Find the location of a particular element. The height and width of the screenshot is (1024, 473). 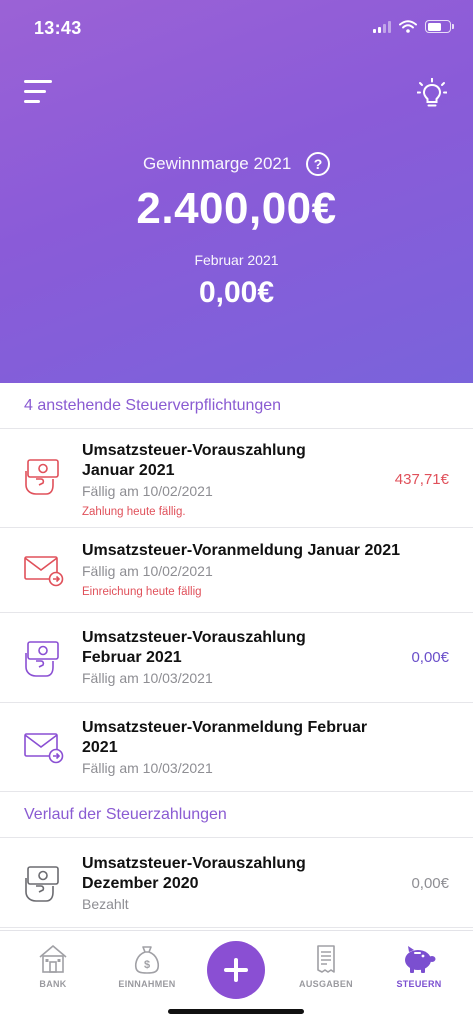

item-title-line2: Januar 2021 is located at coordinates (128, 470).